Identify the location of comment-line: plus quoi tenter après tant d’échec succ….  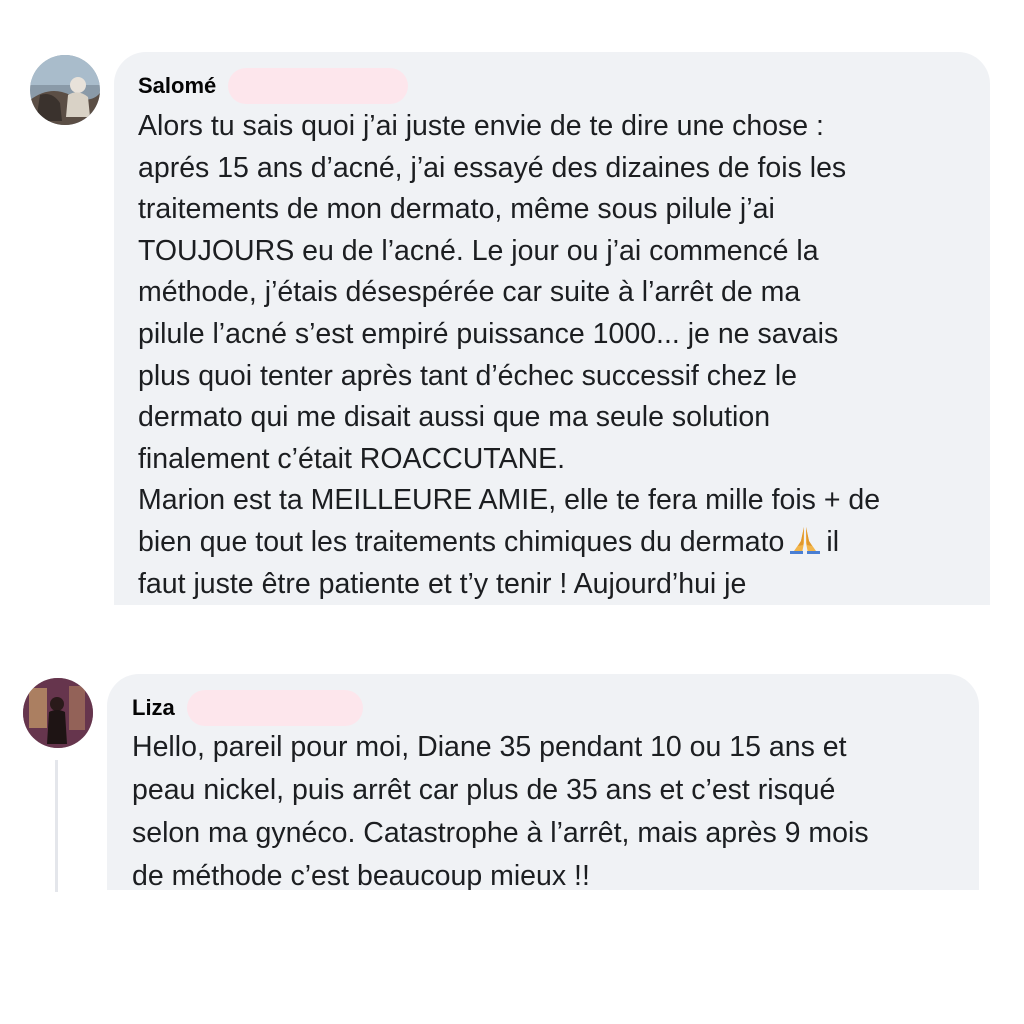
(468, 375).